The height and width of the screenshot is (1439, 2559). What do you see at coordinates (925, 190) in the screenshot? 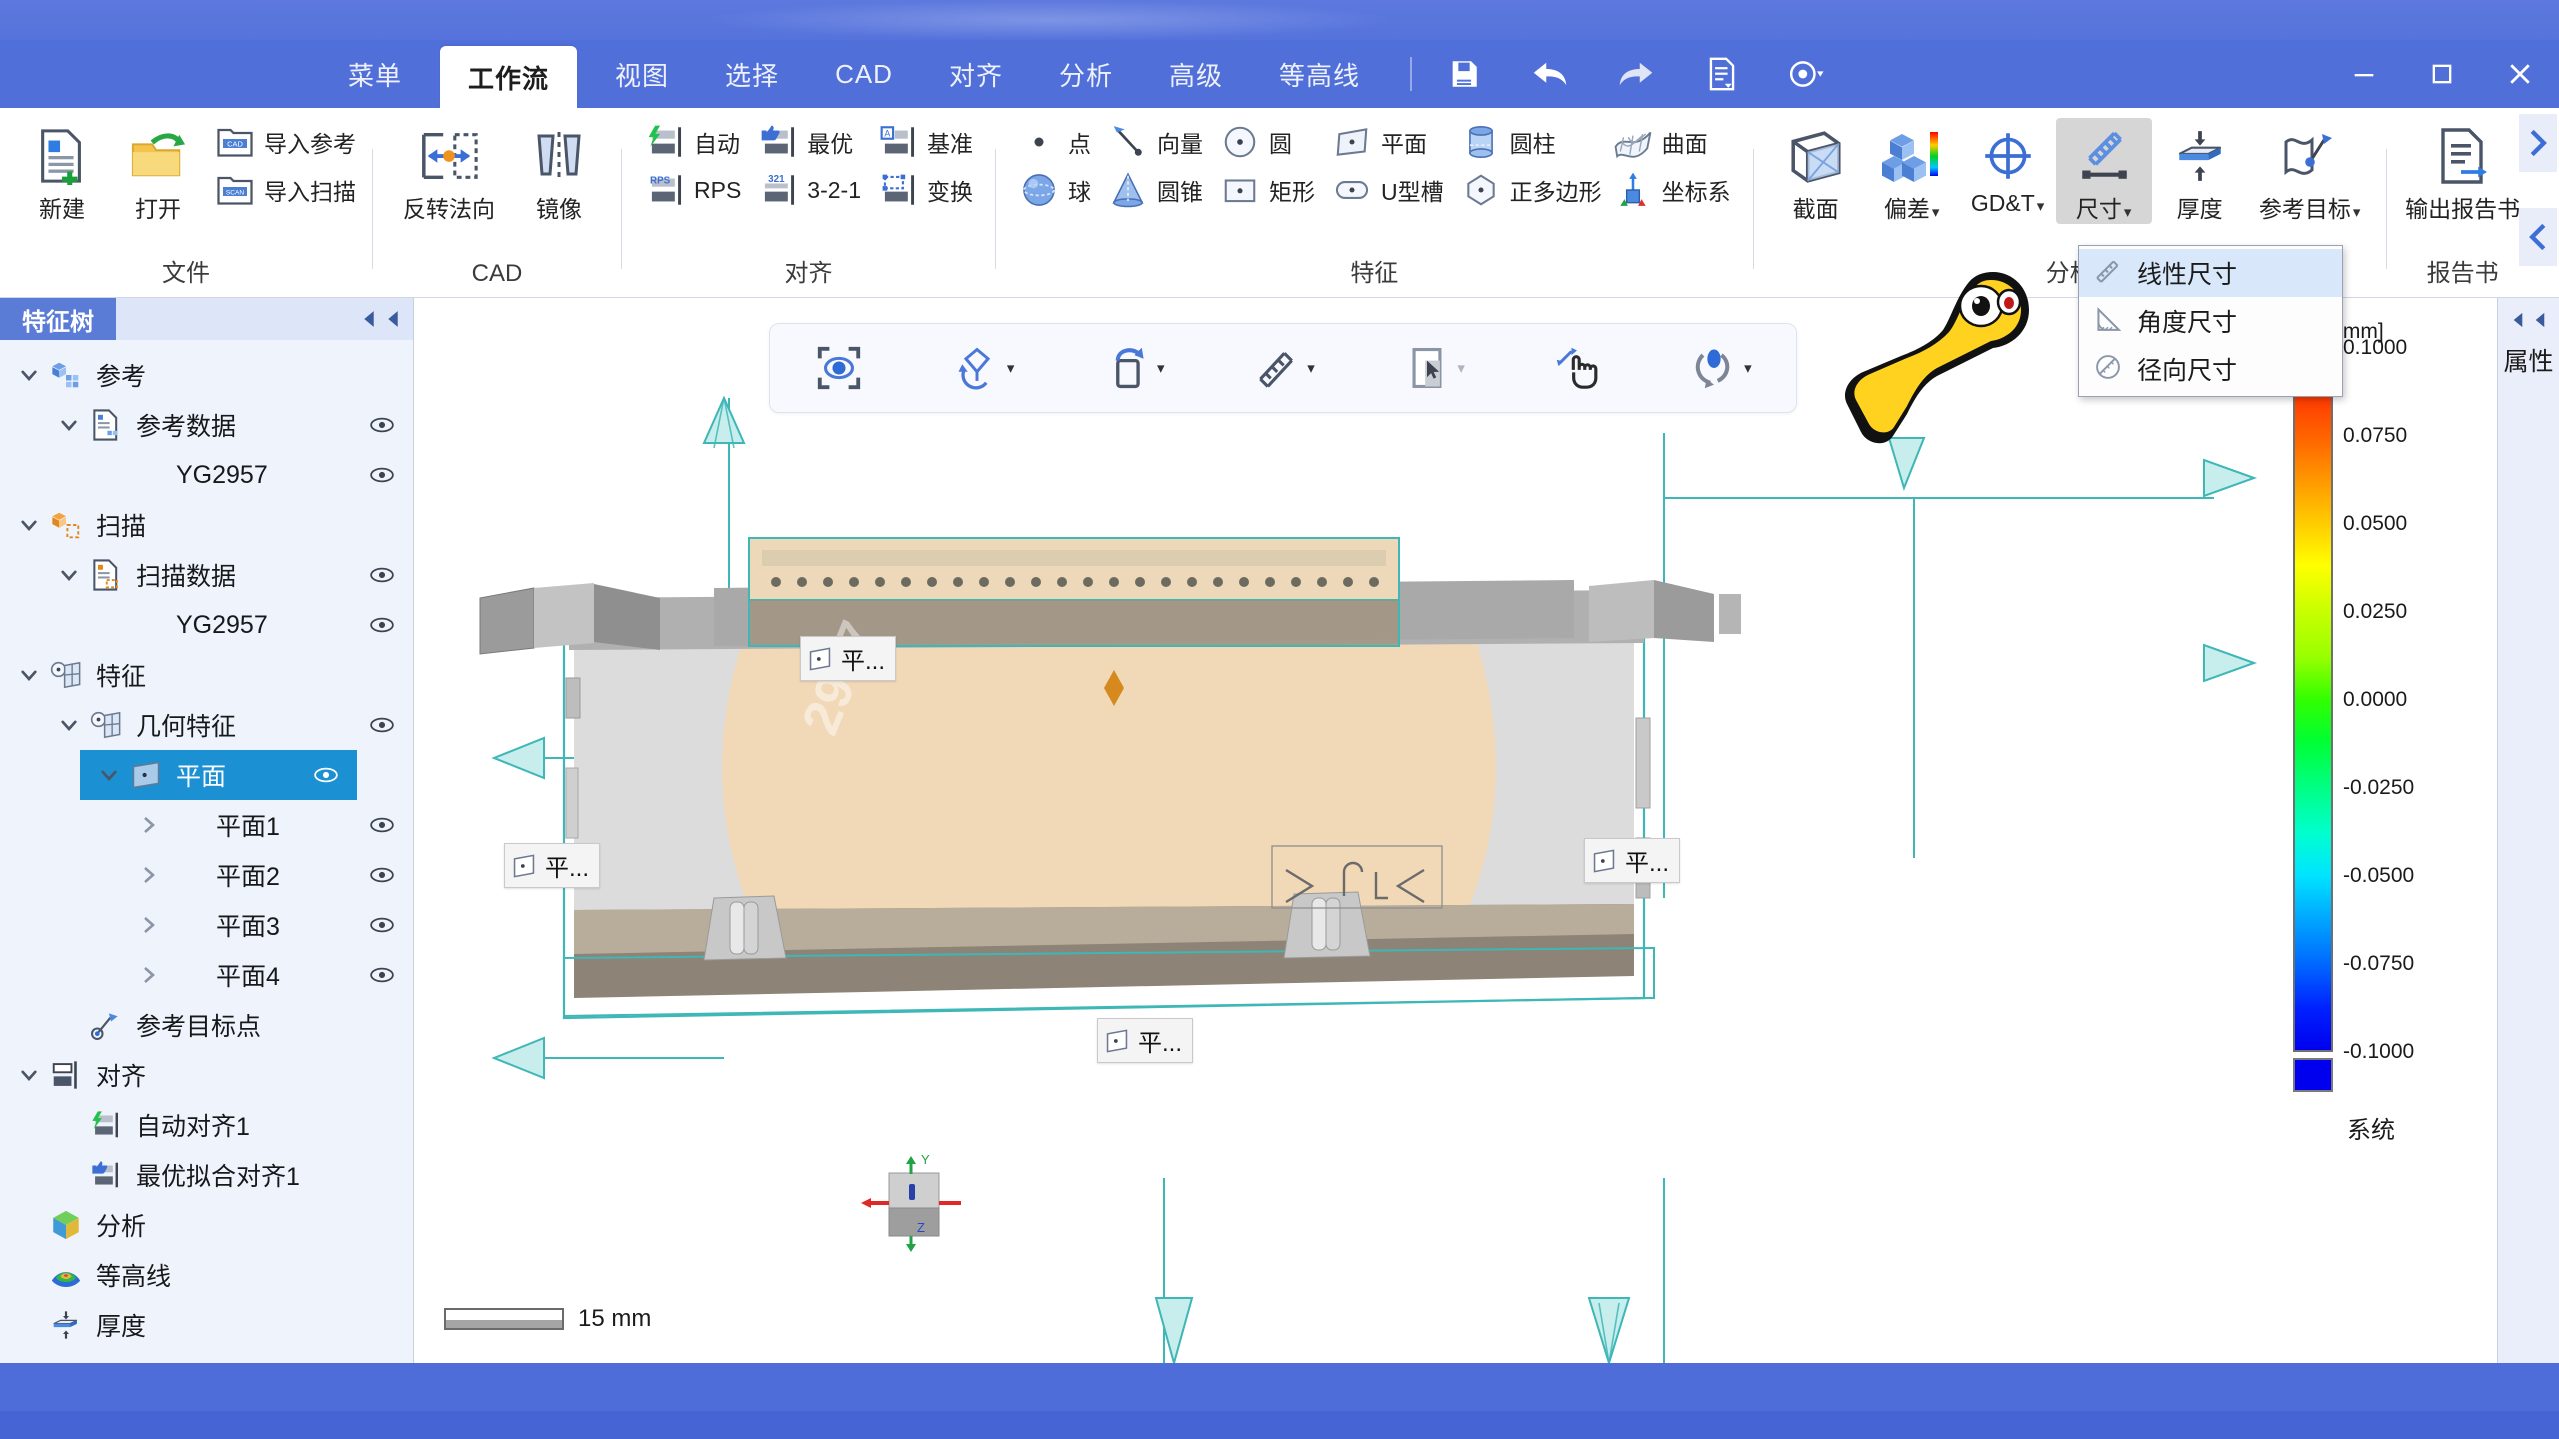
I see `transform-button: 变换` at bounding box center [925, 190].